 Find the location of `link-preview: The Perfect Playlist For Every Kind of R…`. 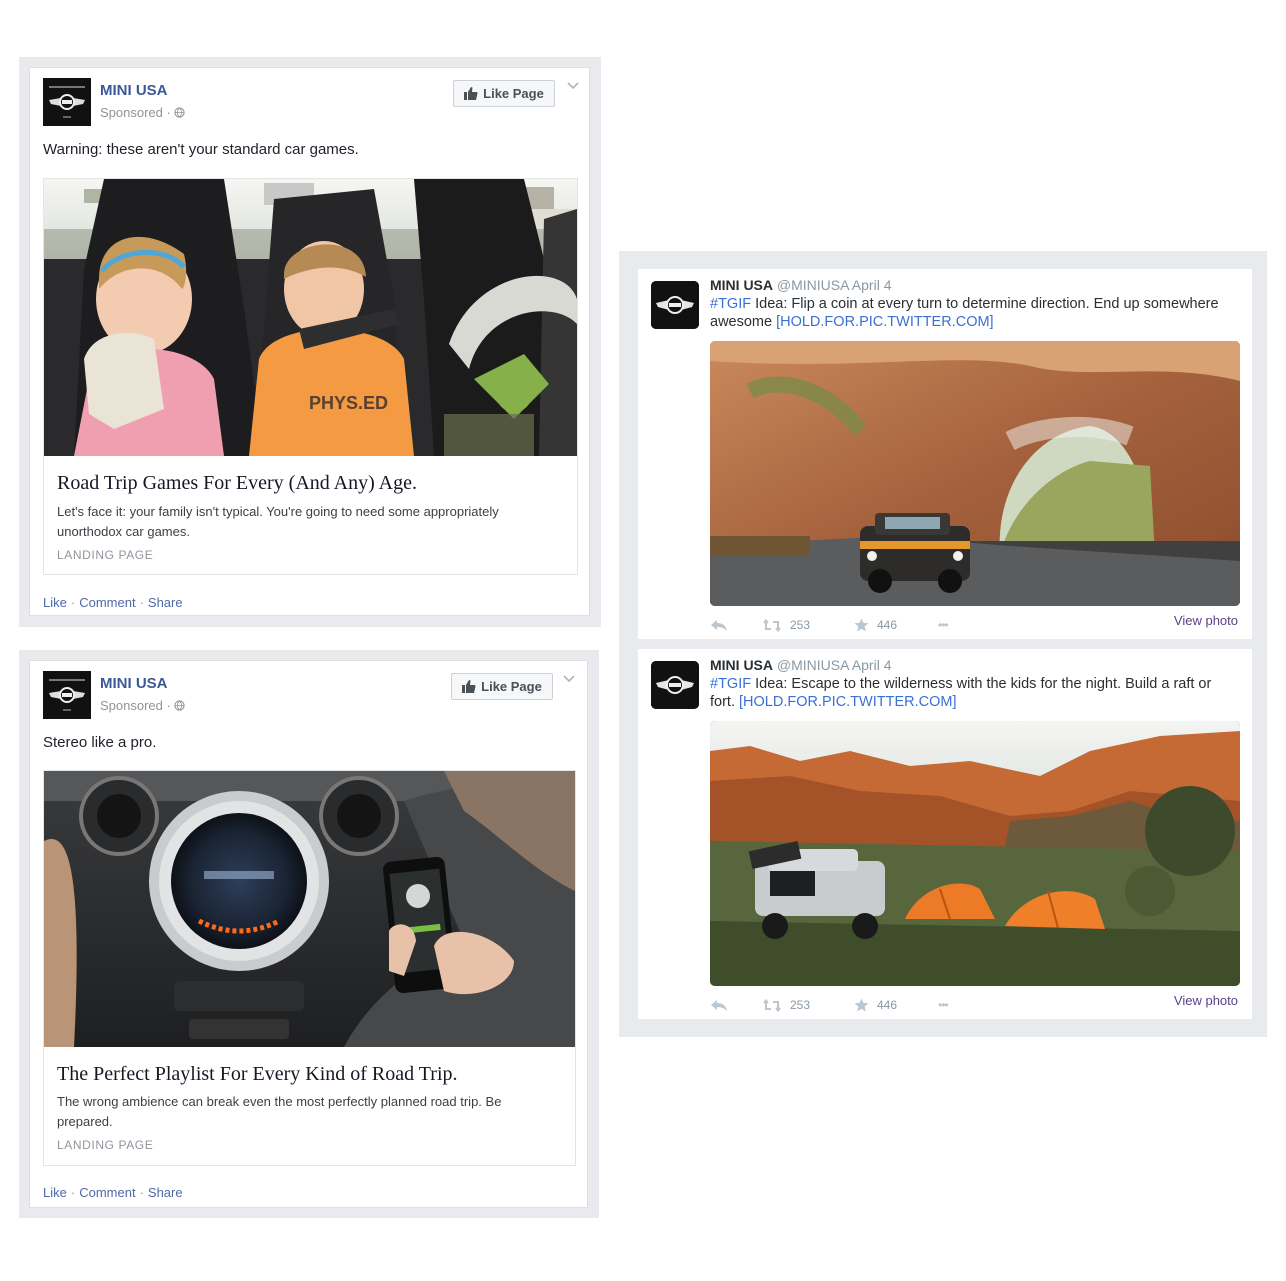

link-preview: The Perfect Playlist For Every Kind of R… is located at coordinates (309, 968).